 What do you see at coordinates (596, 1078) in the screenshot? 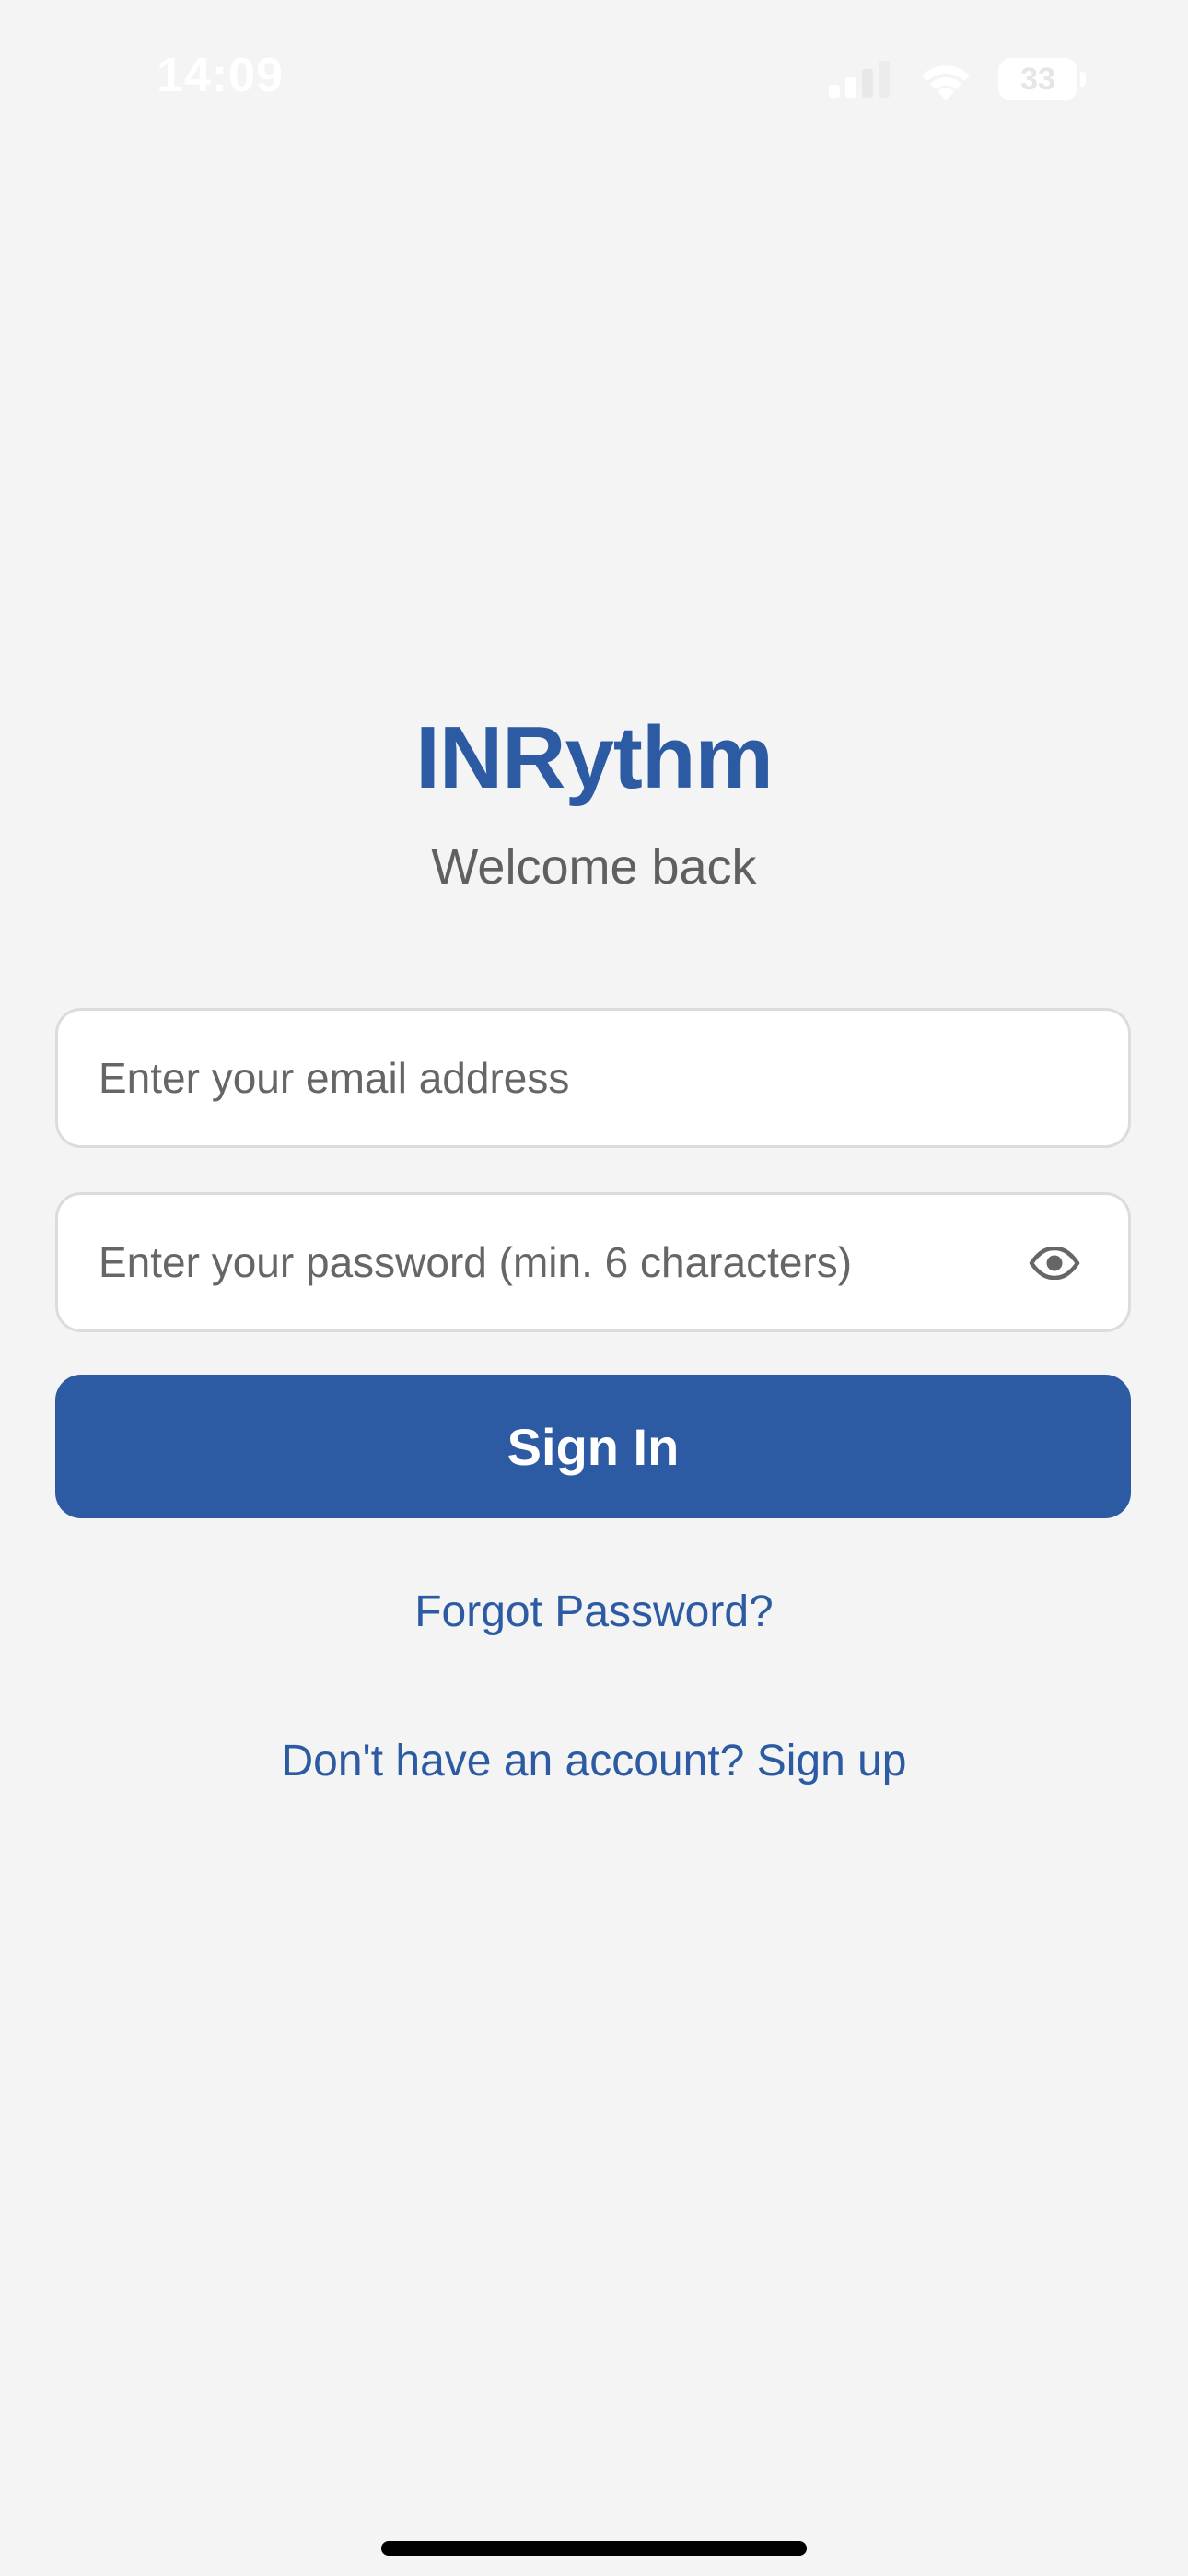
I see `email-input` at bounding box center [596, 1078].